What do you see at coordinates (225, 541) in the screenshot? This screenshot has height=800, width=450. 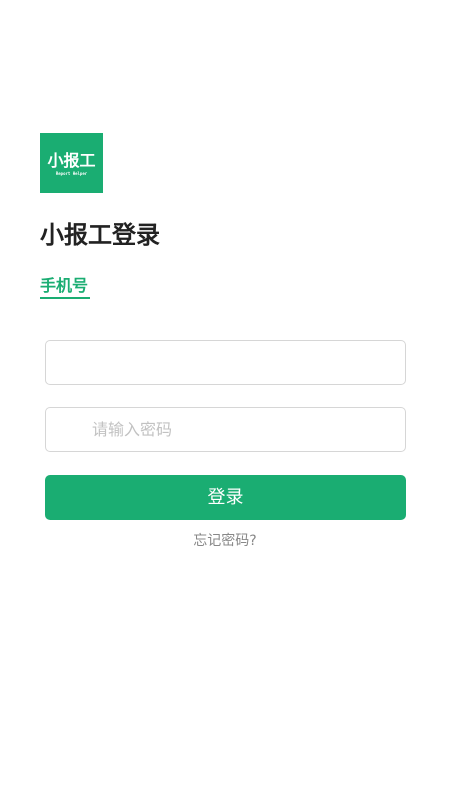 I see `forgot-password-link: 忘记密码?` at bounding box center [225, 541].